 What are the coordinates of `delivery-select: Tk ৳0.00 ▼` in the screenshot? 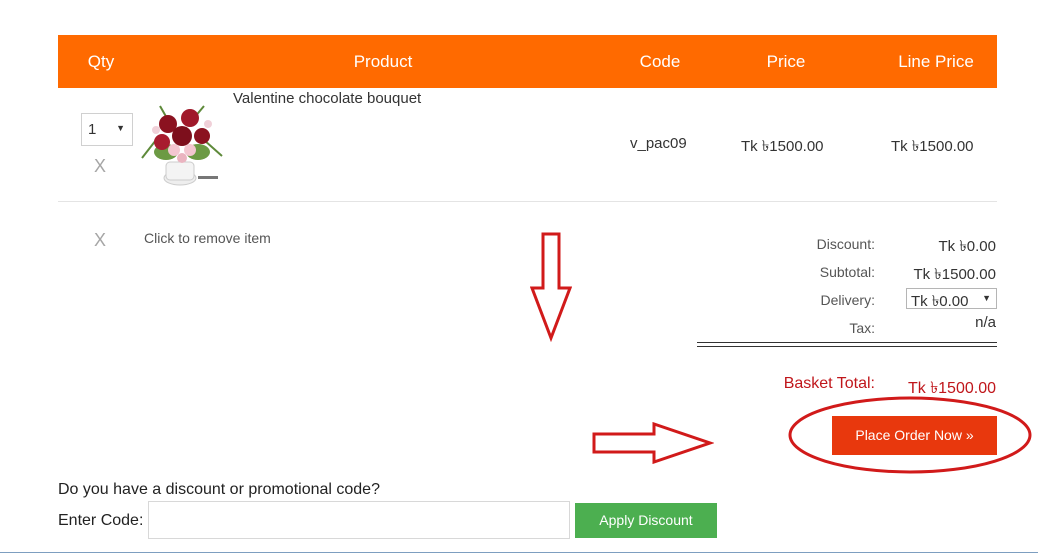 It's located at (951, 299).